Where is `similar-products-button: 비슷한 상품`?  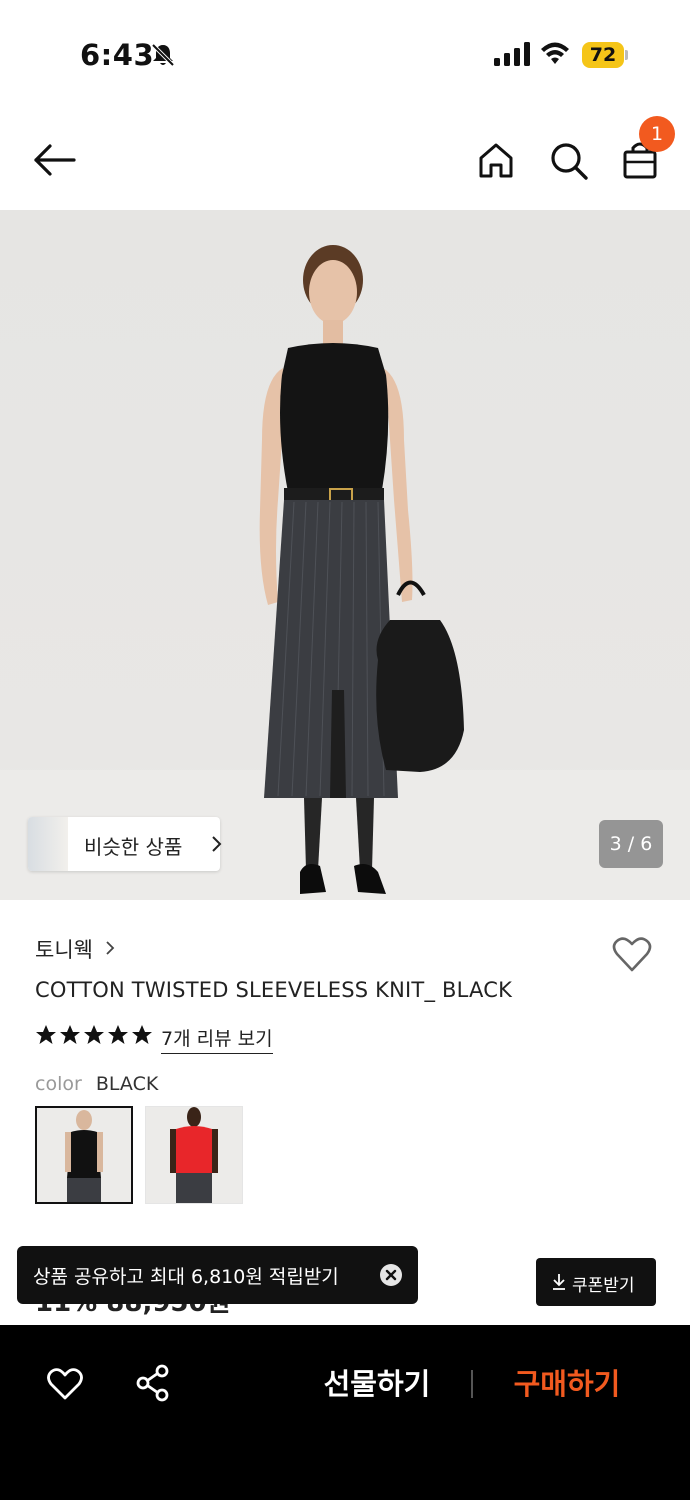 similar-products-button: 비슷한 상품 is located at coordinates (125, 844).